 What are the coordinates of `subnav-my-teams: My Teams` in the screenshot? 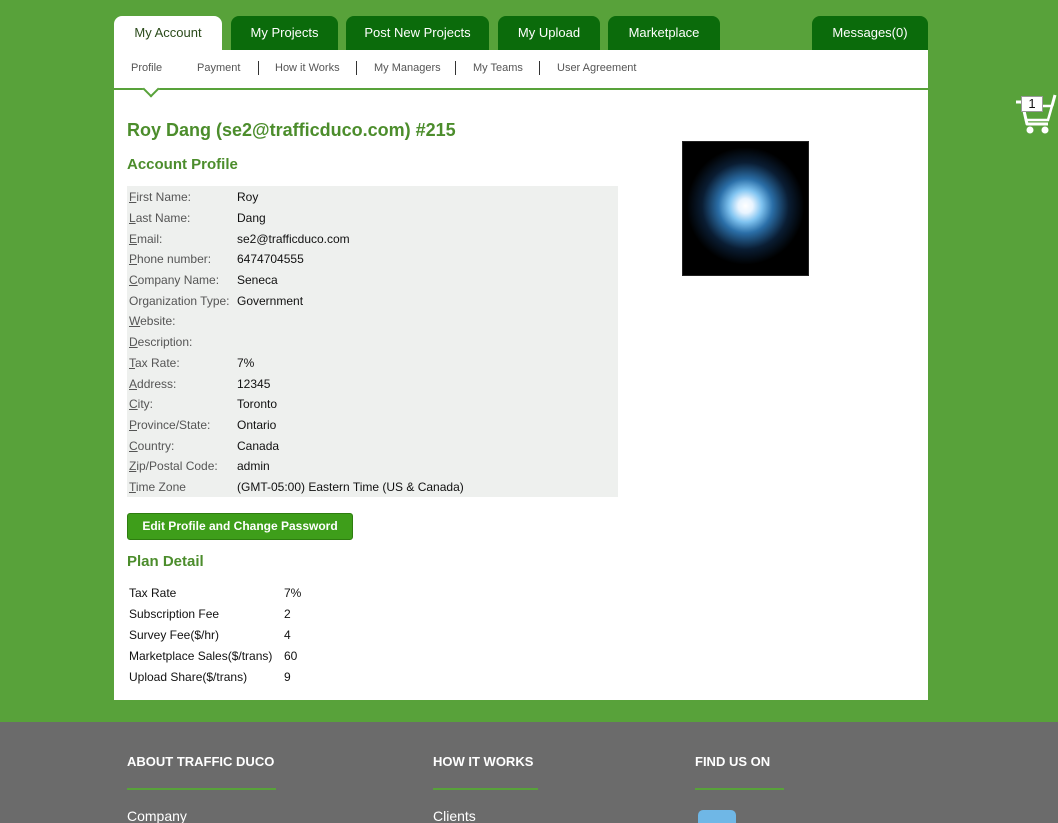 It's located at (498, 68).